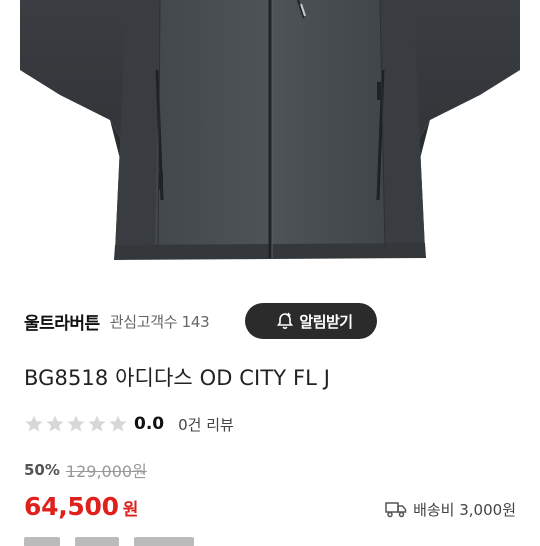  I want to click on shipping-fee: 배송비 3,000원, so click(450, 509).